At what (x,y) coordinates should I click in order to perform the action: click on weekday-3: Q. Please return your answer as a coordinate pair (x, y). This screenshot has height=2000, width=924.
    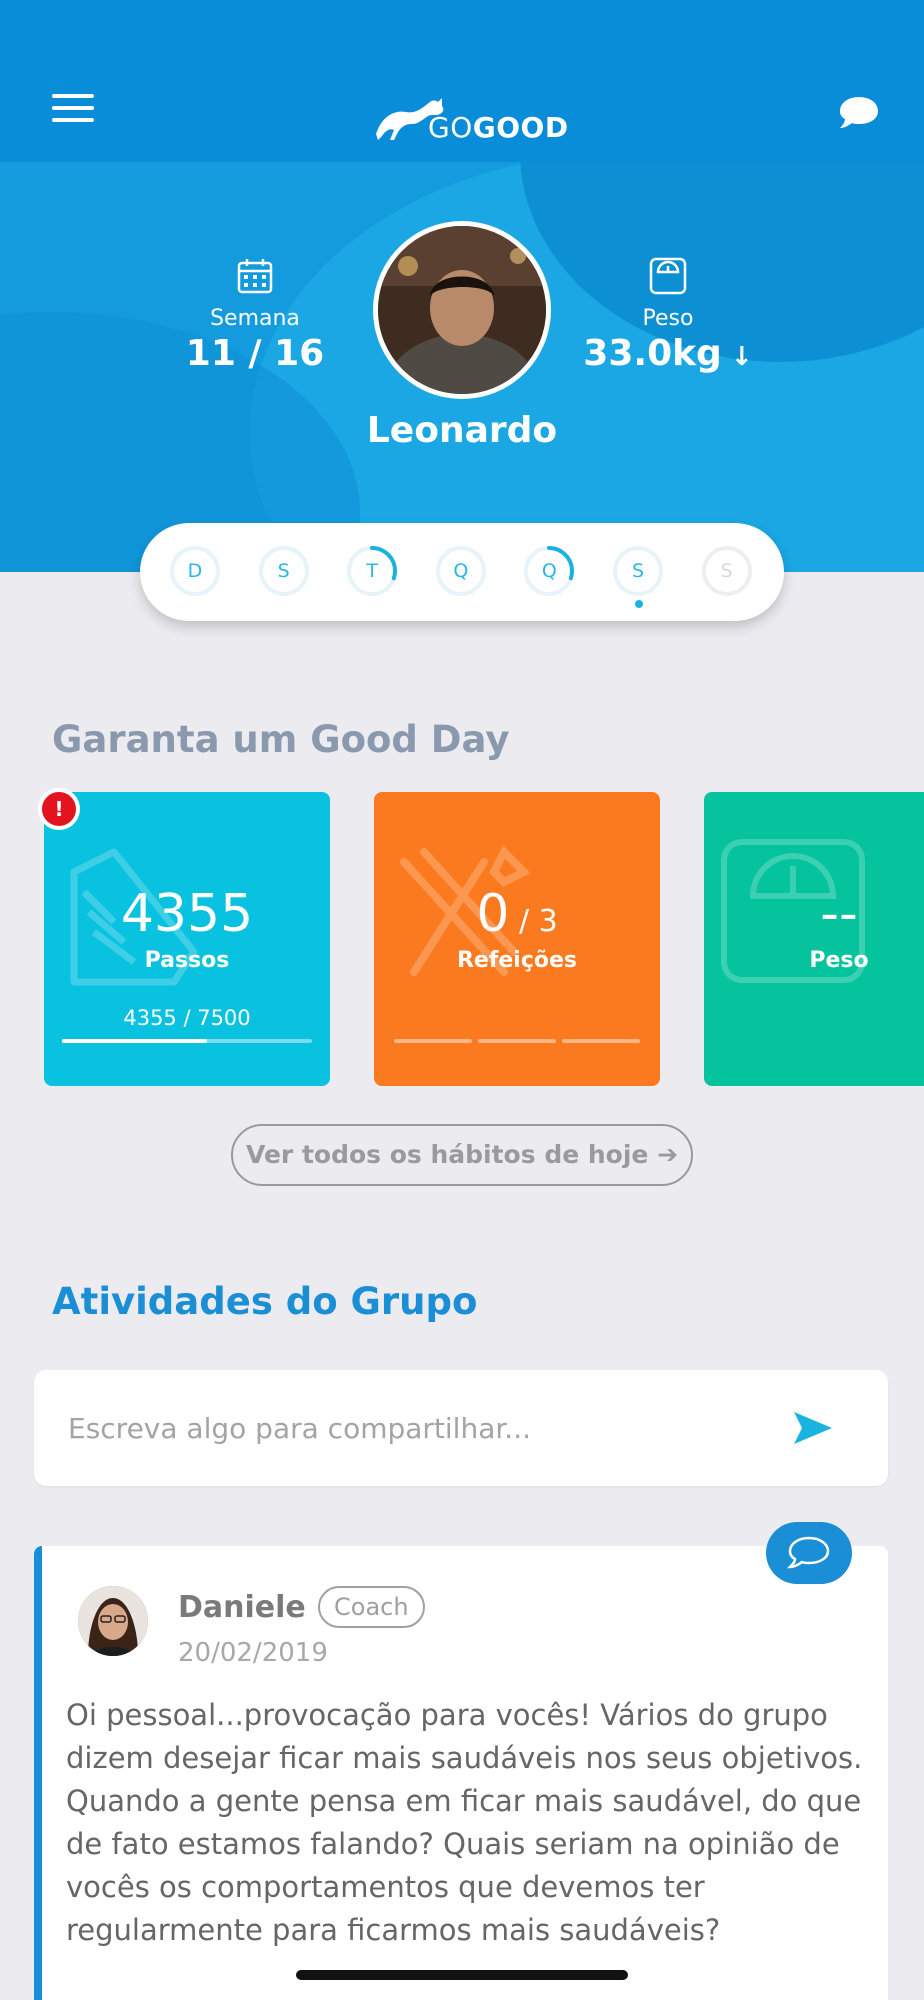
    Looking at the image, I should click on (461, 571).